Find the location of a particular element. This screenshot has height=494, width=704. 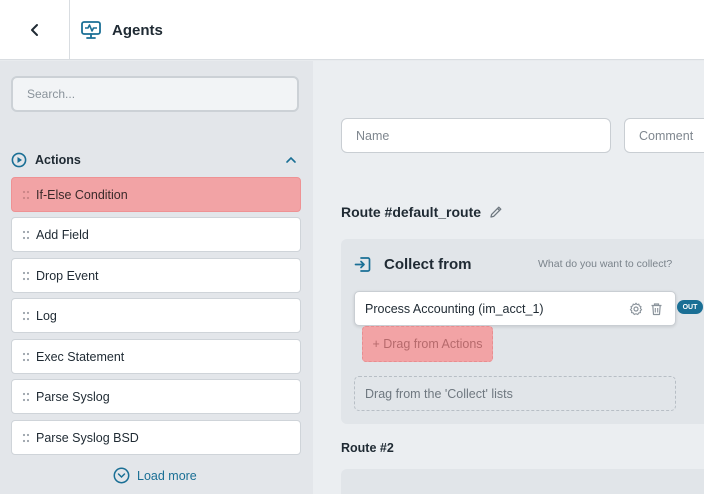

page-title-group: Agents is located at coordinates (121, 30).